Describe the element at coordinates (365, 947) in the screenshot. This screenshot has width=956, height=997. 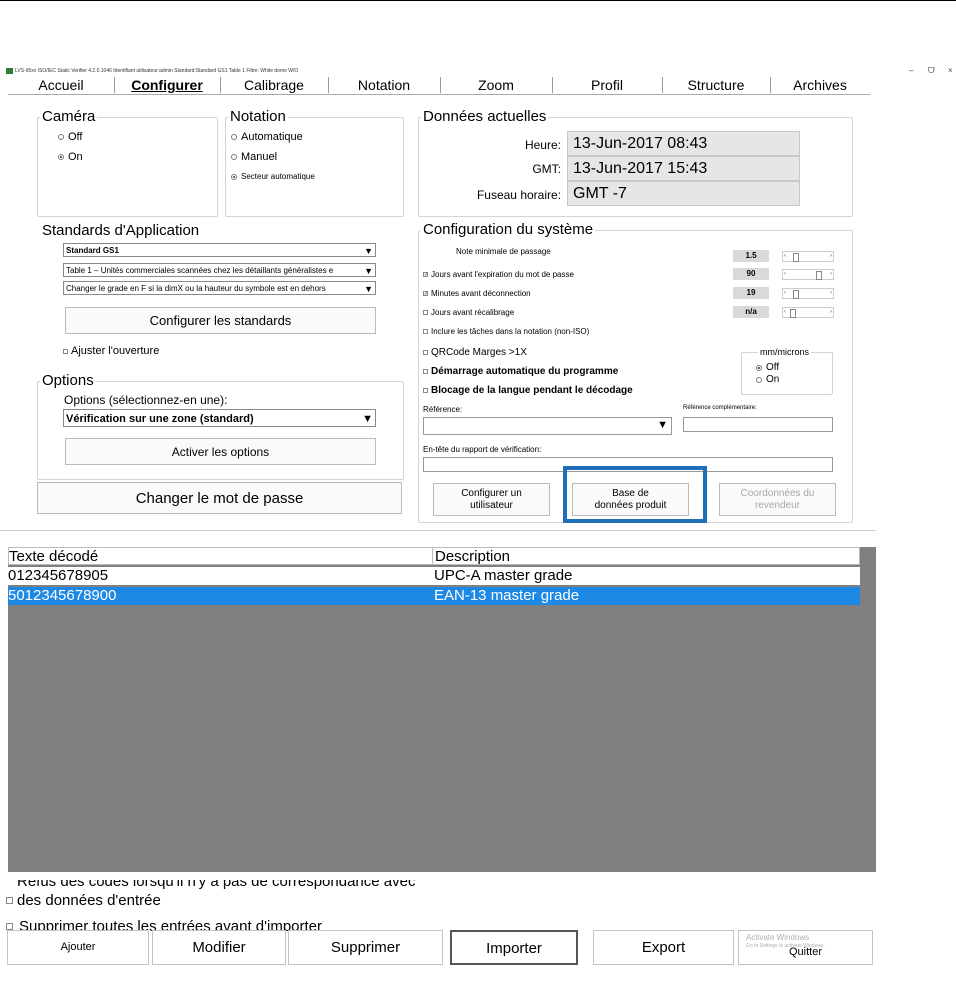
I see `delete-button: Supprimer` at that location.